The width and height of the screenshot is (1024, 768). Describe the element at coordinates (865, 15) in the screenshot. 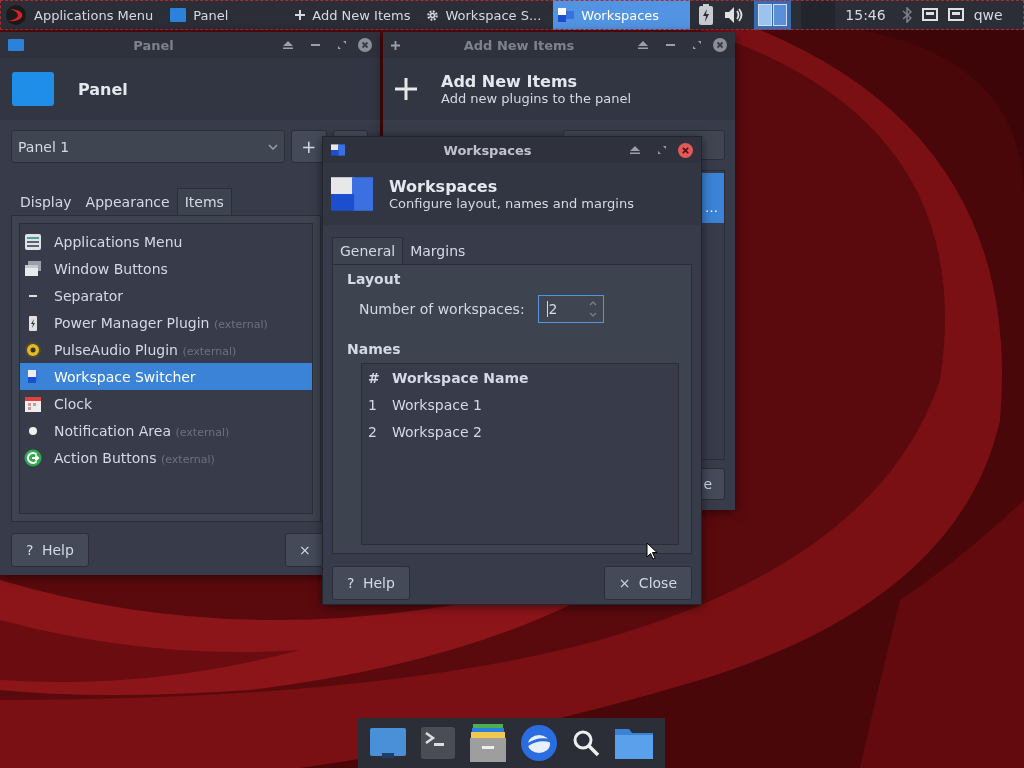

I see `clock: 15:46` at that location.